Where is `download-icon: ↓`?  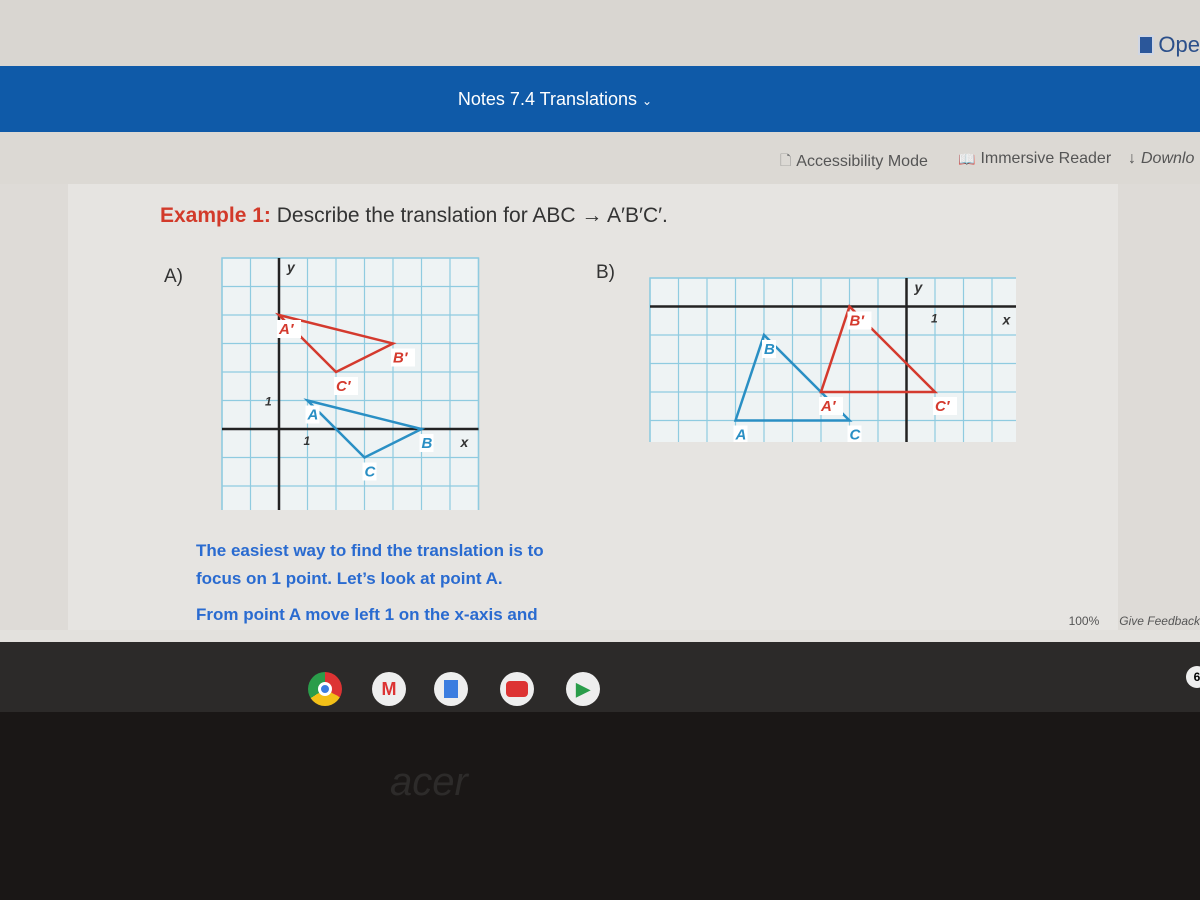 download-icon: ↓ is located at coordinates (1132, 158).